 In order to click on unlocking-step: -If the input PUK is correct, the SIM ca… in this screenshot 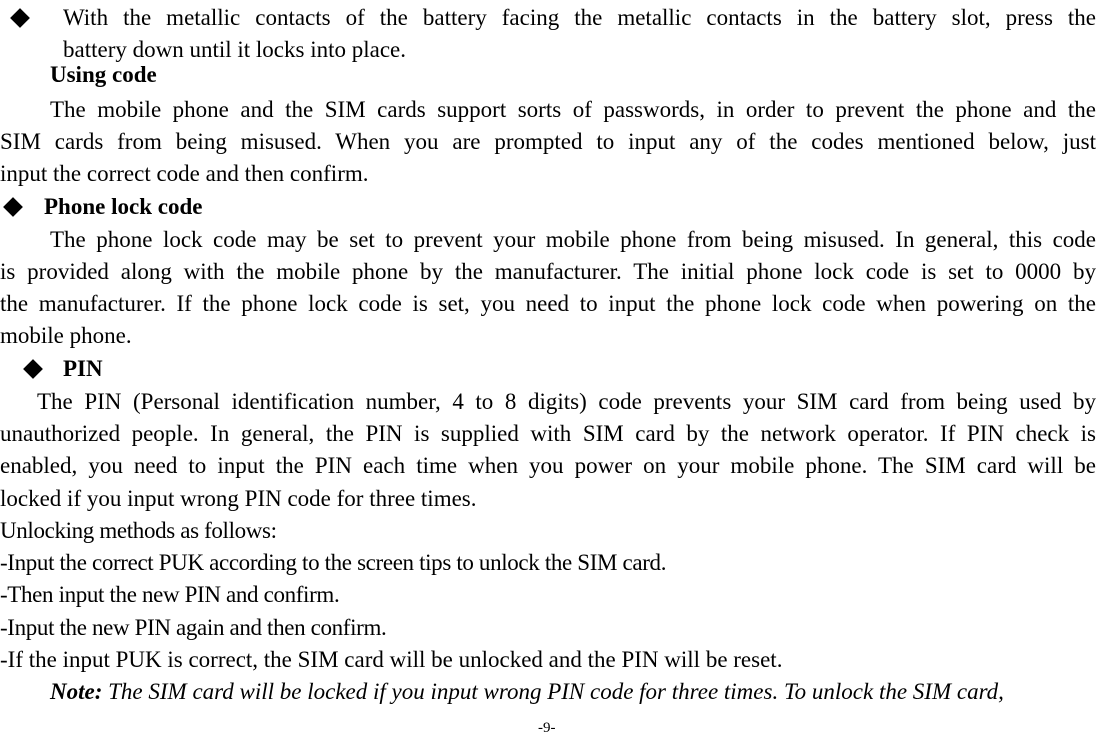, I will do `click(391, 659)`.